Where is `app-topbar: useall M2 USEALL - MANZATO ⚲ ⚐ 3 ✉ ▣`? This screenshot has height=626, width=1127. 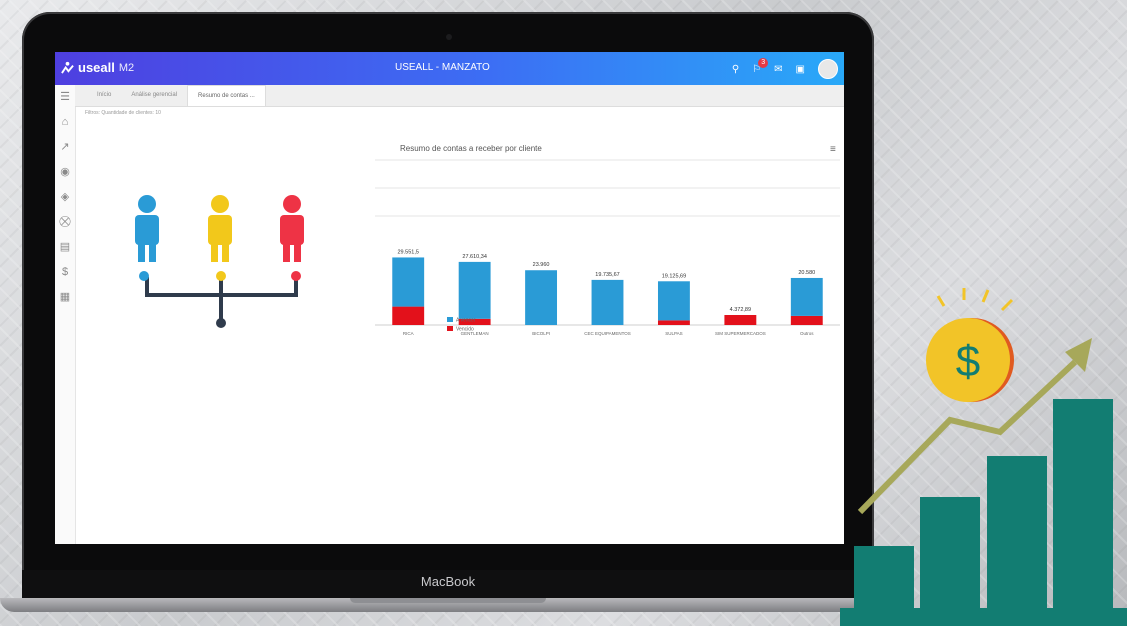
app-topbar: useall M2 USEALL - MANZATO ⚲ ⚐ 3 ✉ ▣ is located at coordinates (449, 68).